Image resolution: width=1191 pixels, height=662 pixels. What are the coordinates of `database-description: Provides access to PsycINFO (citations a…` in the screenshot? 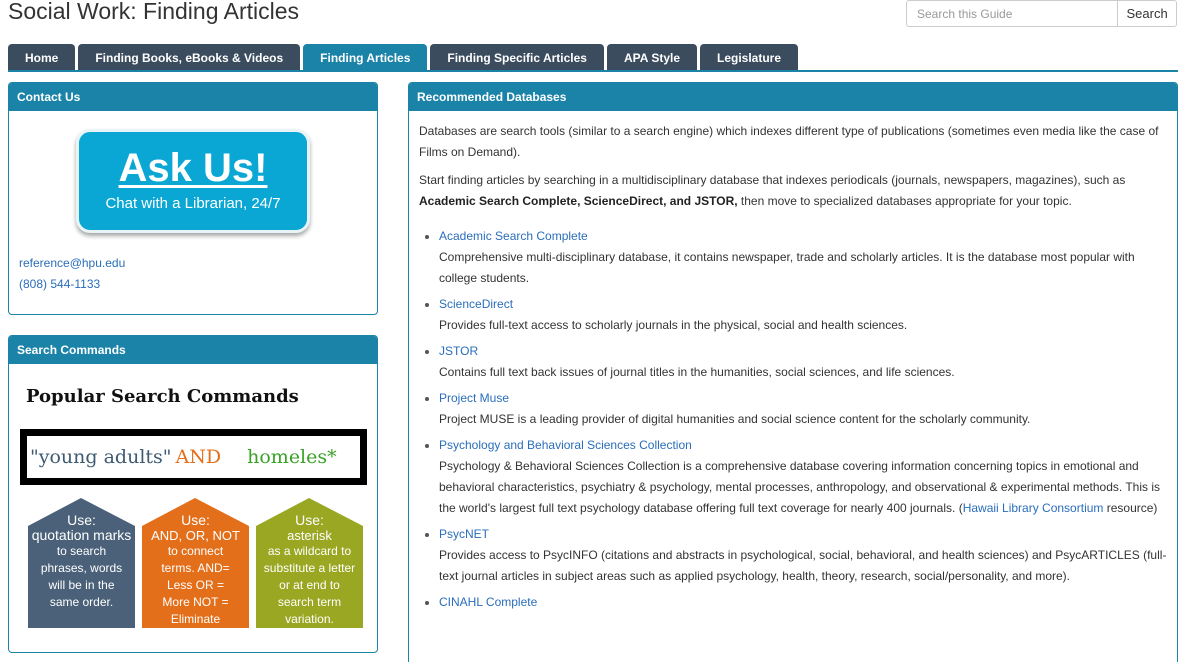 It's located at (803, 565).